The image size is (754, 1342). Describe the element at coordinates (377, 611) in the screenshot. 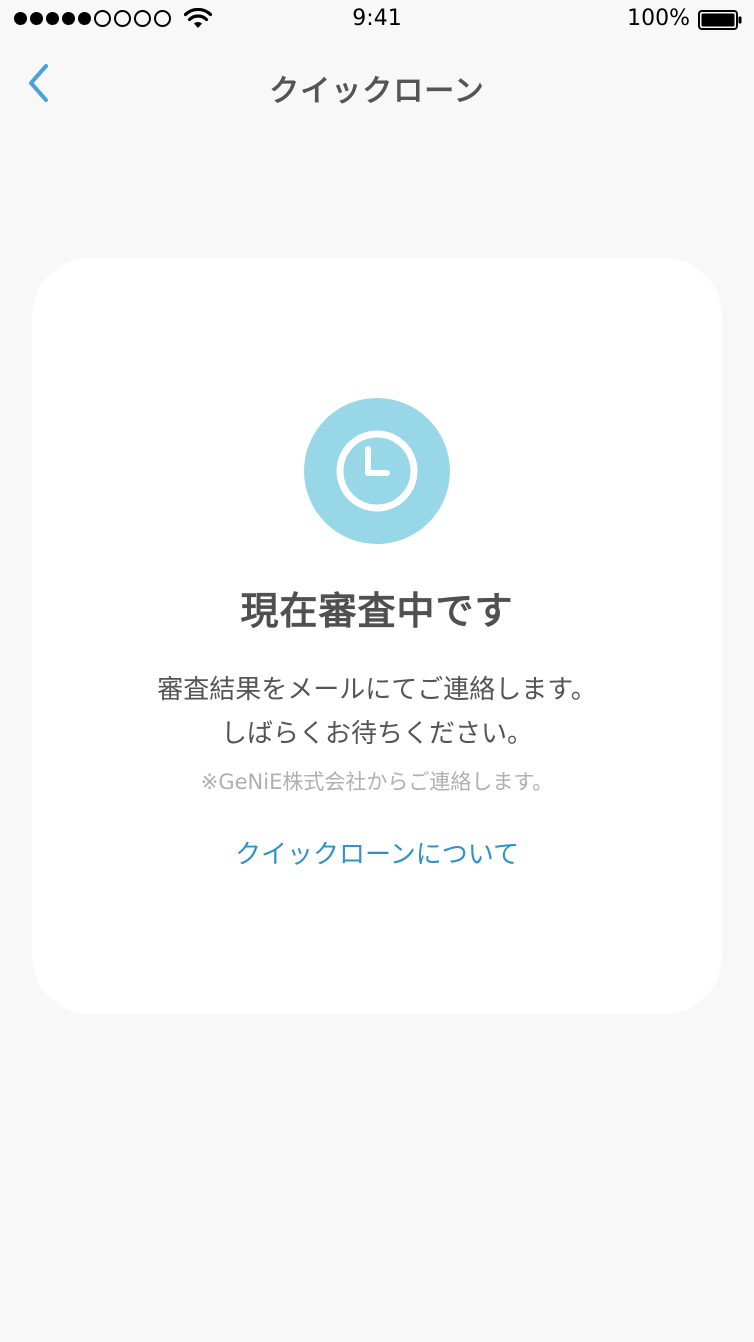

I see `review-status-title: 現在審査中です` at that location.